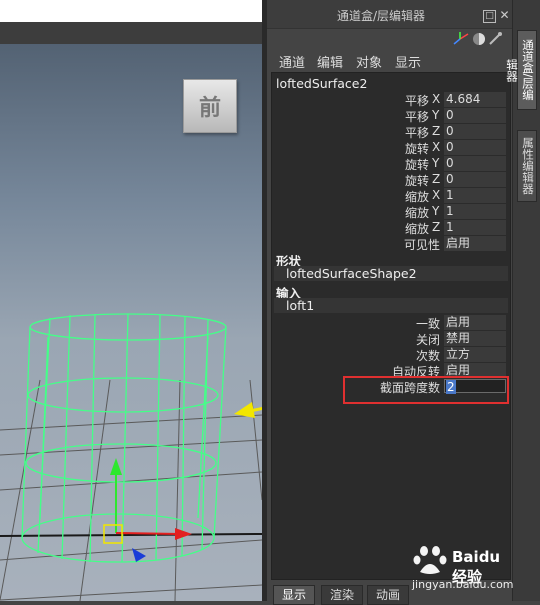 The image size is (540, 605). I want to click on tab-animation: 动画, so click(388, 595).